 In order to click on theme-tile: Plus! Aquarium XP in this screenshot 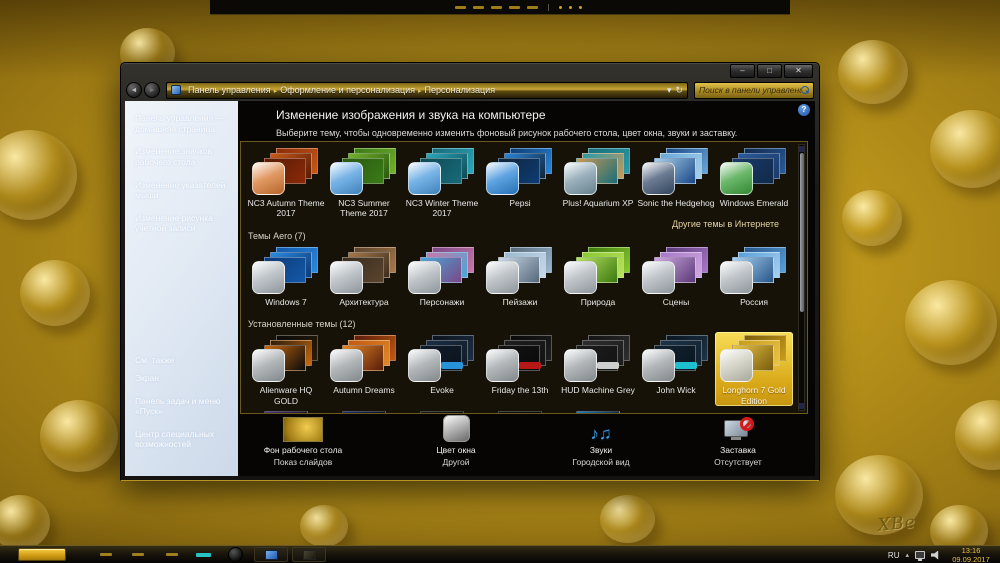, I will do `click(598, 181)`.